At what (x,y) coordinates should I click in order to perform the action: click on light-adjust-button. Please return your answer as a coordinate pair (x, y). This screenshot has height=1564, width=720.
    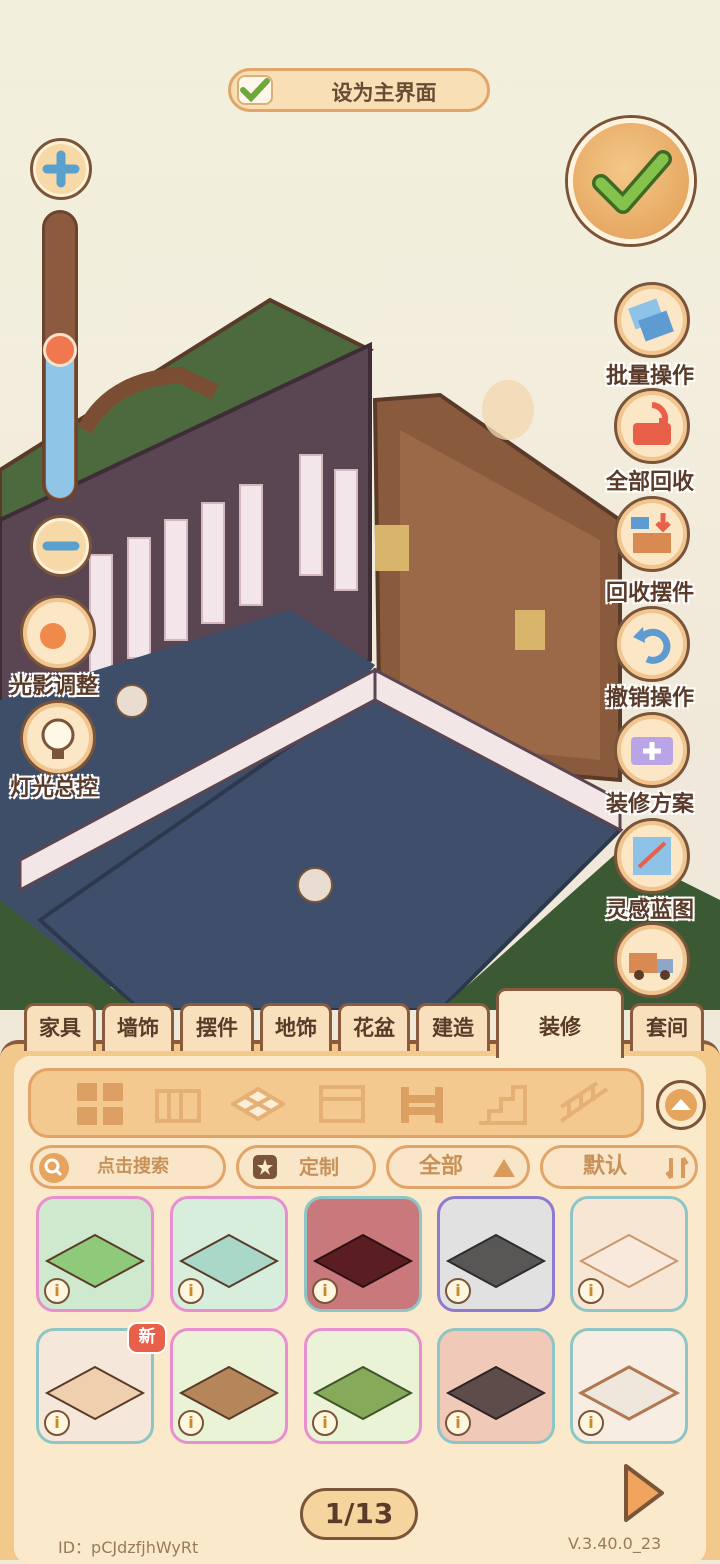
    Looking at the image, I should click on (58, 633).